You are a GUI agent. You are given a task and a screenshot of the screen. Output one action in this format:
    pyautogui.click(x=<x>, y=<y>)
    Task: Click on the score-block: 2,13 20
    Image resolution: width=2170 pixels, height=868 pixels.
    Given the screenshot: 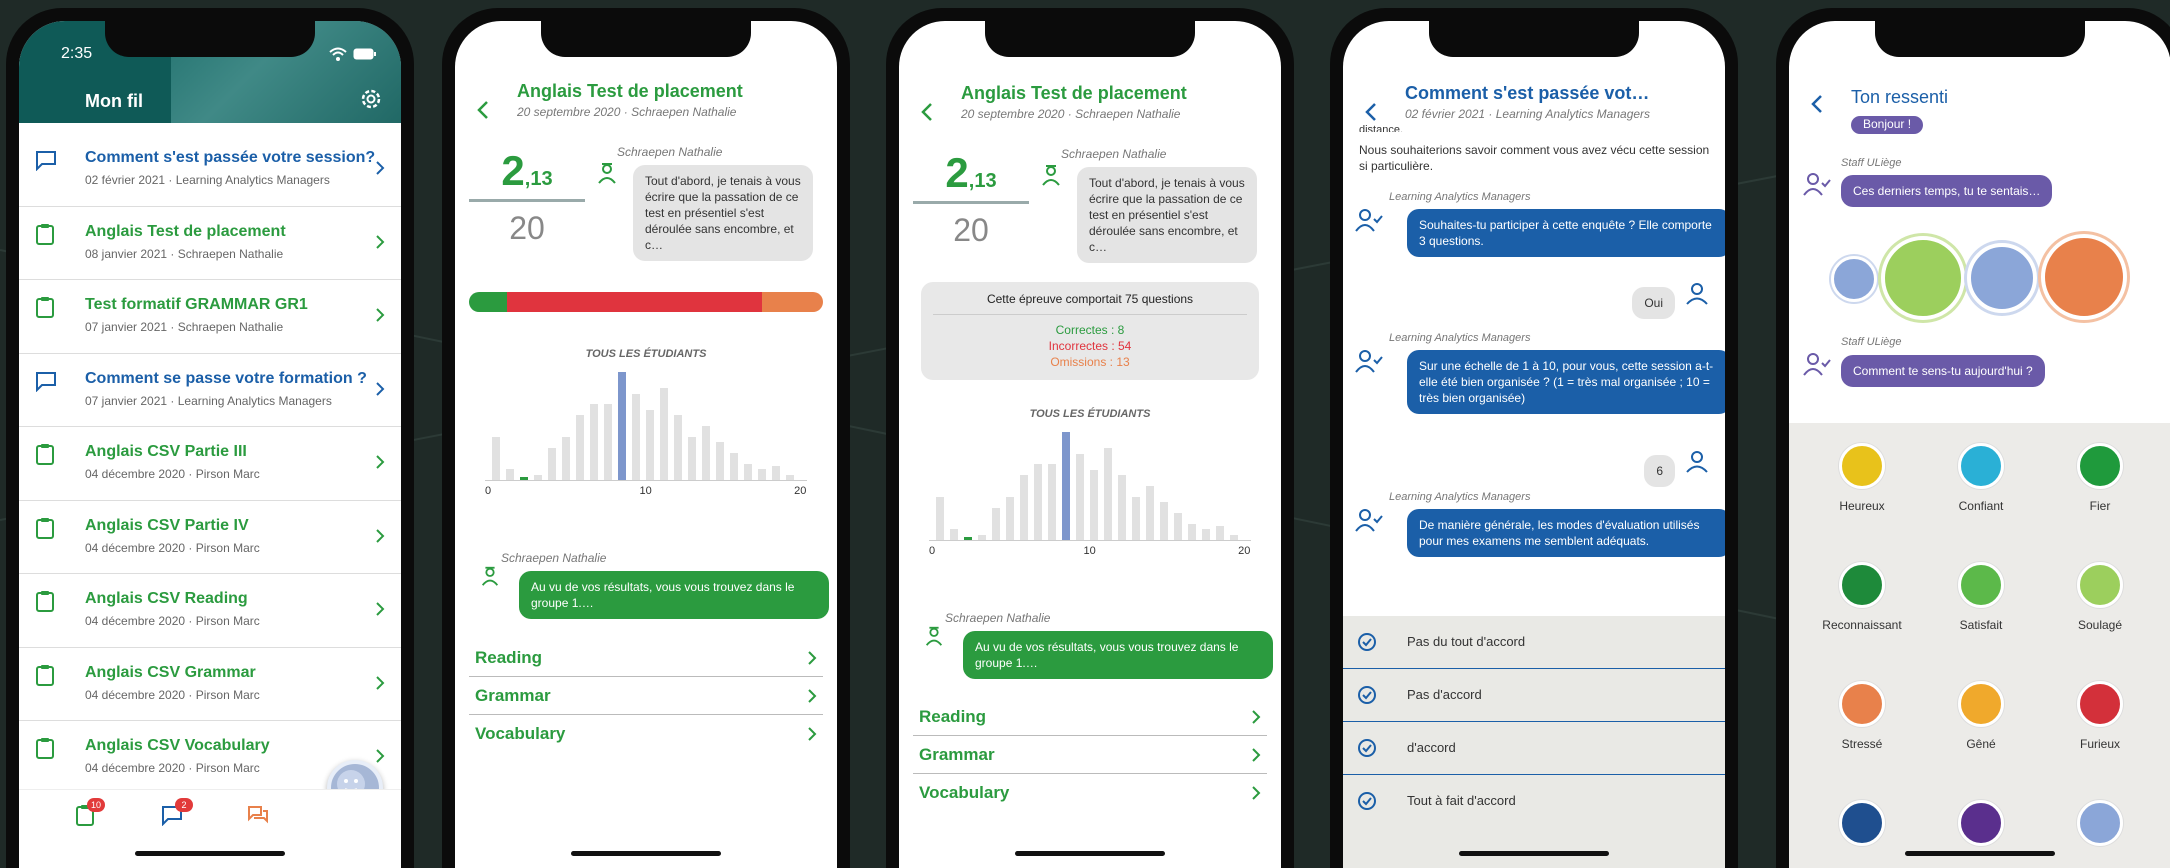 What is the action you would take?
    pyautogui.click(x=527, y=197)
    